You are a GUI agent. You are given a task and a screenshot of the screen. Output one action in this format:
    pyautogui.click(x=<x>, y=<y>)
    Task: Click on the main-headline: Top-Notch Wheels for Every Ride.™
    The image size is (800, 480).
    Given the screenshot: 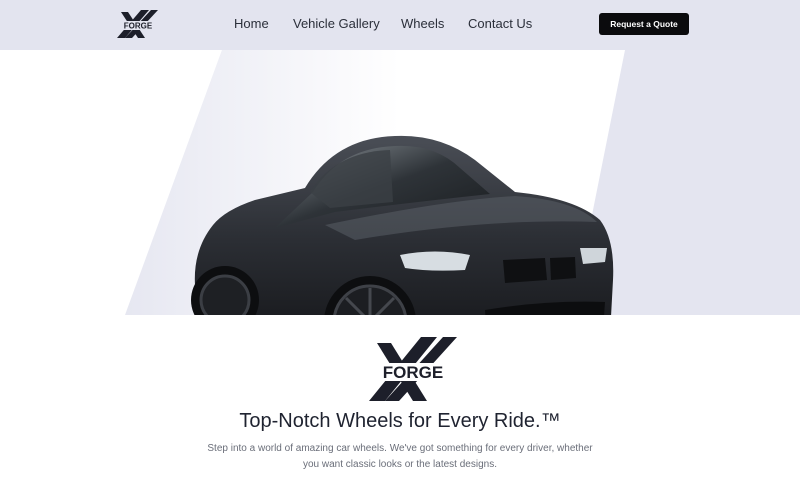 What is the action you would take?
    pyautogui.click(x=400, y=421)
    